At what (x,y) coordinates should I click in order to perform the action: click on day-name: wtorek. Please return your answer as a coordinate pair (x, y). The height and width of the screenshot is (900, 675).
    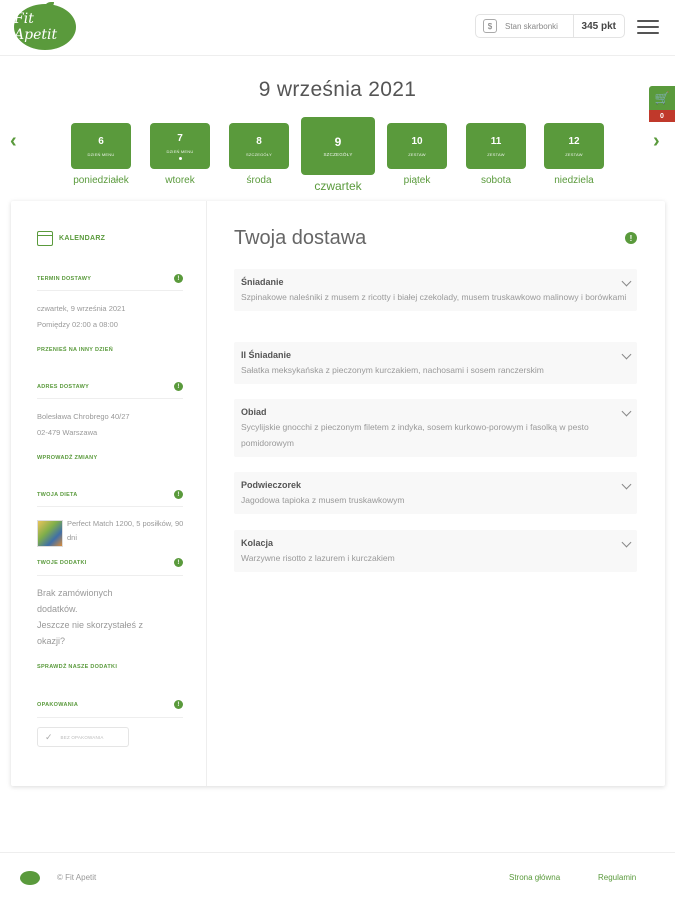
    Looking at the image, I should click on (180, 180).